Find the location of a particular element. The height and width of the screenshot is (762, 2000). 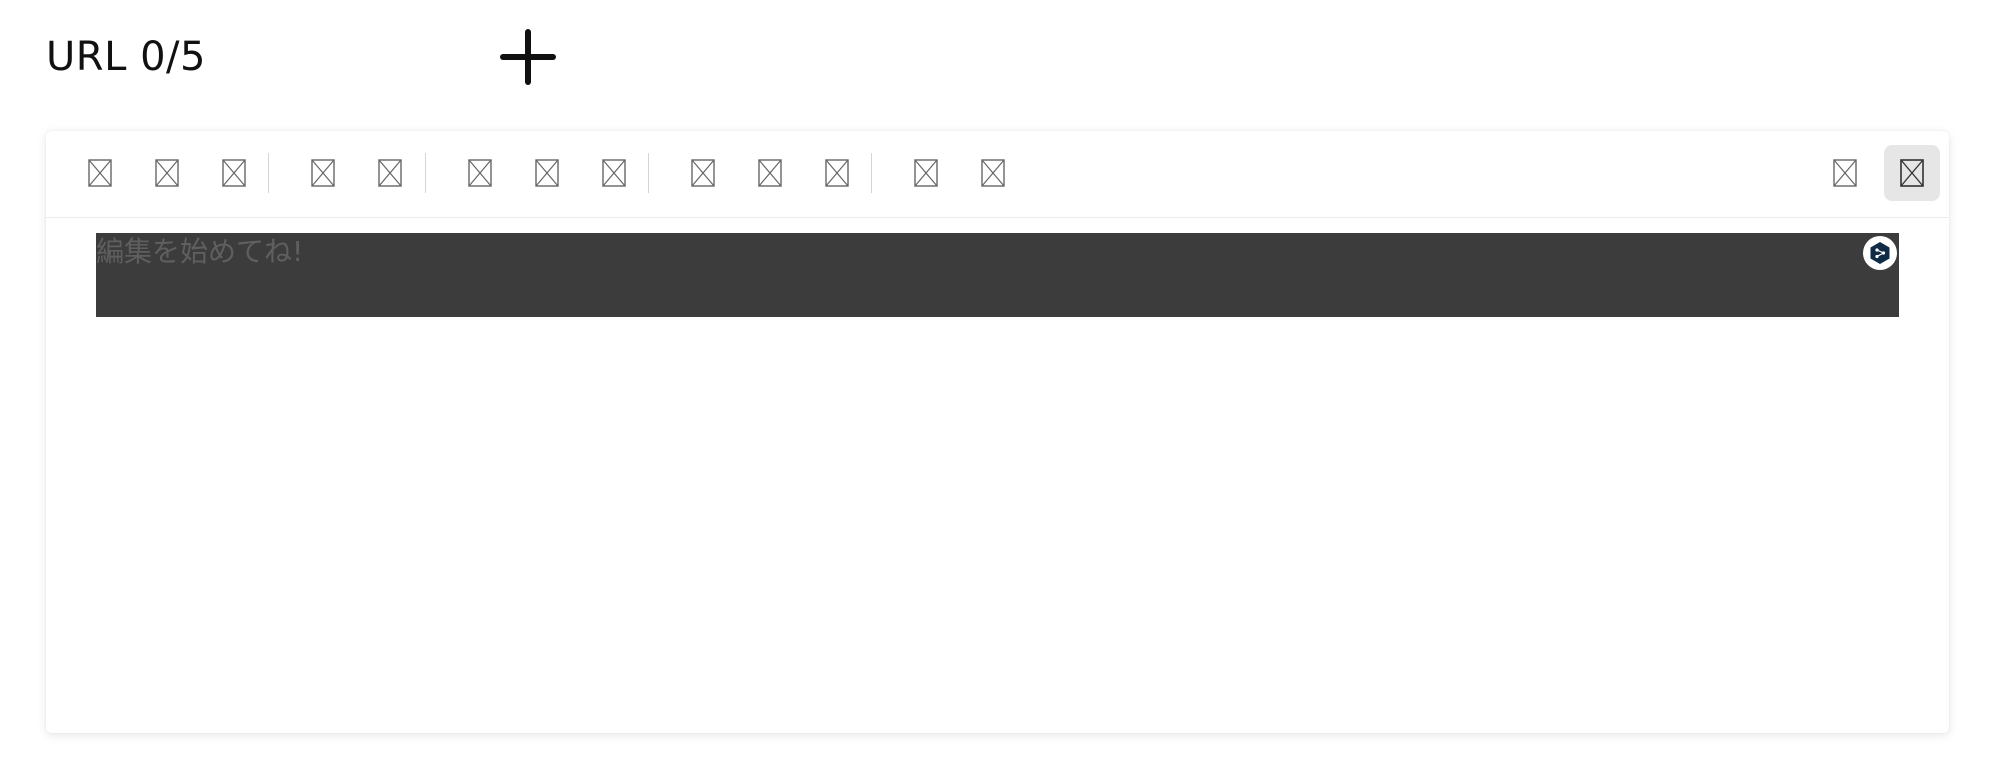

toolbar-button-15-active is located at coordinates (1912, 173).